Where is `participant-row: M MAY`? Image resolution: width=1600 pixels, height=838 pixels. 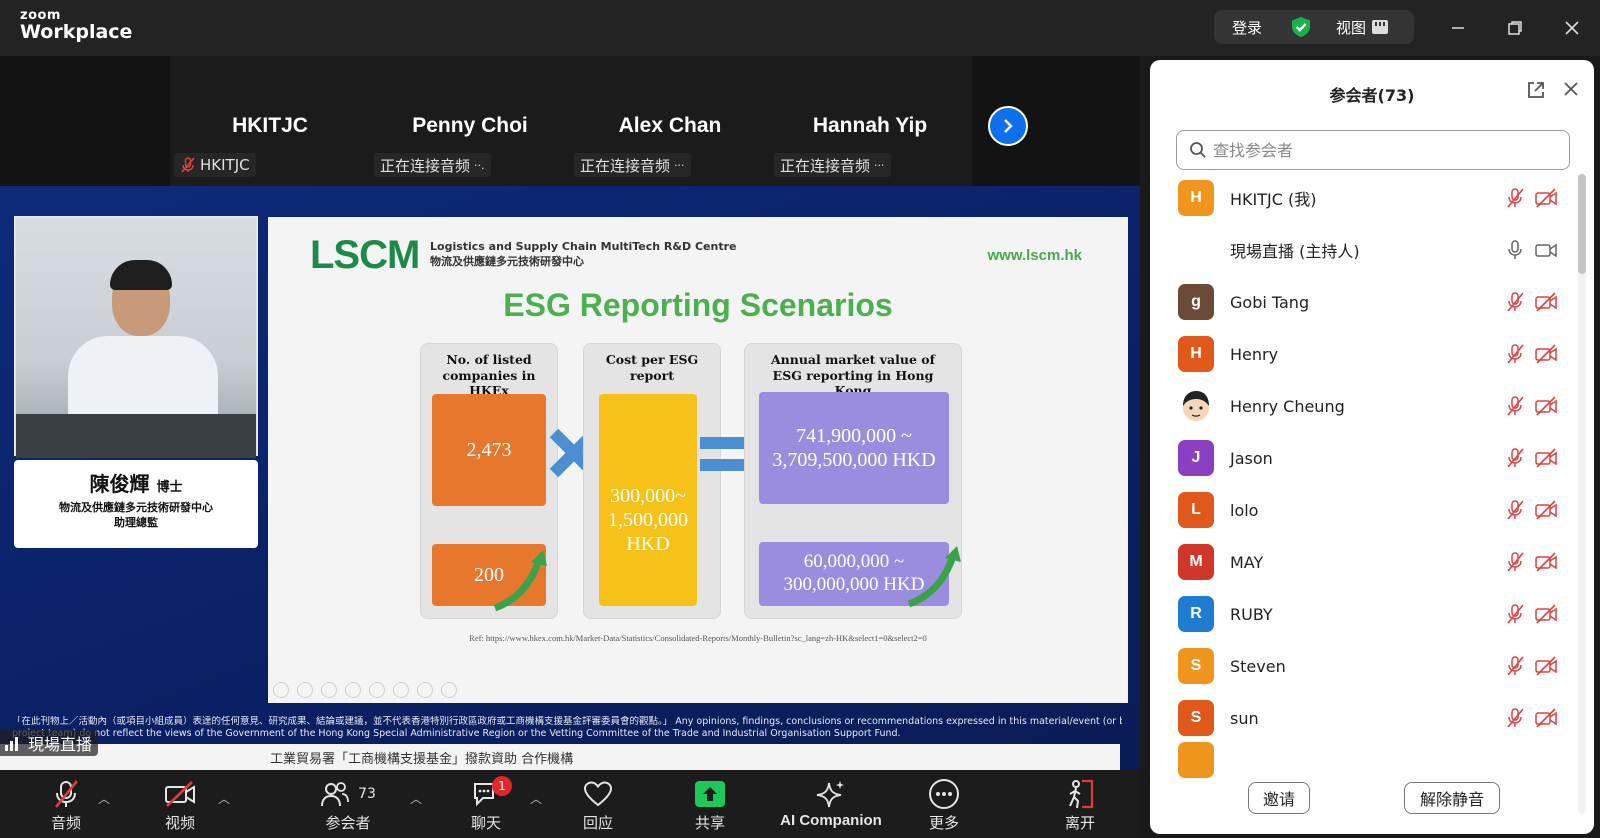
participant-row: M MAY is located at coordinates (1360, 562).